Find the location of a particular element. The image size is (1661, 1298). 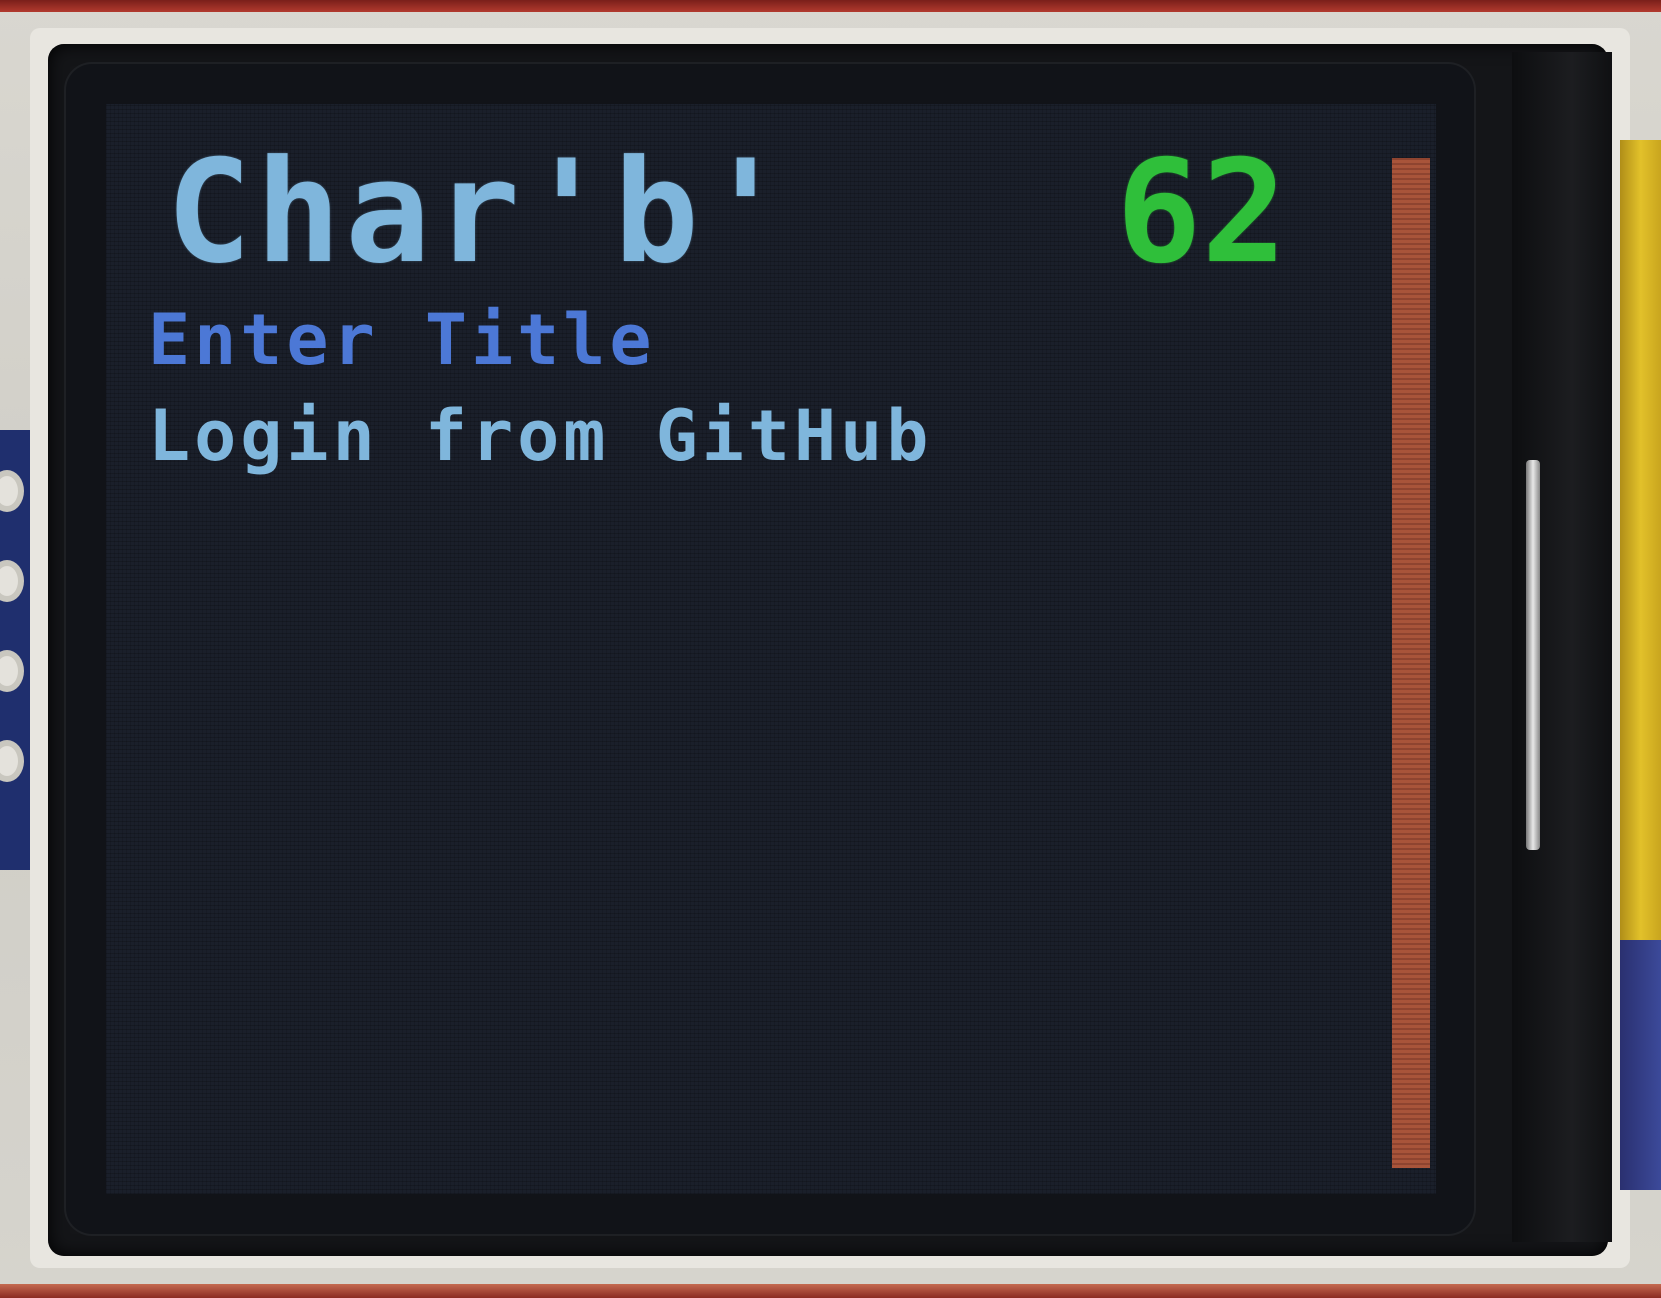

menu-item-login-github: Login from GitHub is located at coordinates (540, 436).